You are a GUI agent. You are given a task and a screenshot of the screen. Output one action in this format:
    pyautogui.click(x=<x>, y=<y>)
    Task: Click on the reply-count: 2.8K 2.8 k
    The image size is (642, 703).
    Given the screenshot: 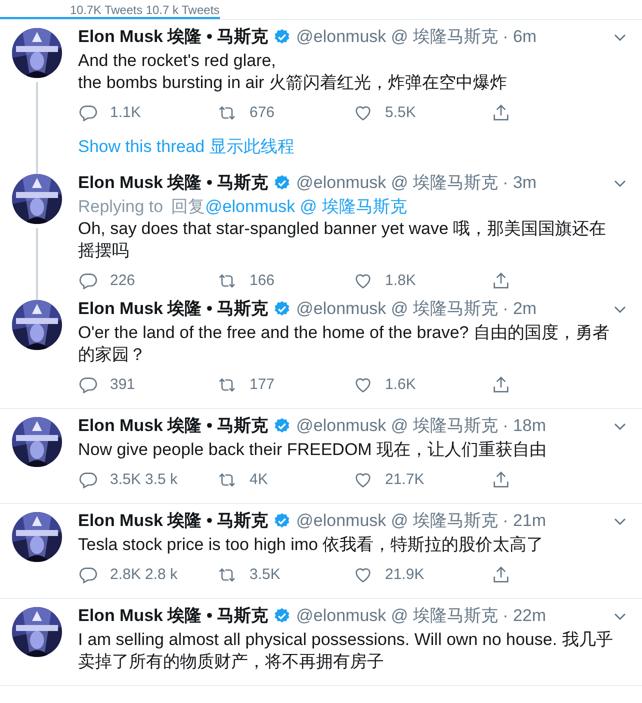 What is the action you would take?
    pyautogui.click(x=144, y=574)
    